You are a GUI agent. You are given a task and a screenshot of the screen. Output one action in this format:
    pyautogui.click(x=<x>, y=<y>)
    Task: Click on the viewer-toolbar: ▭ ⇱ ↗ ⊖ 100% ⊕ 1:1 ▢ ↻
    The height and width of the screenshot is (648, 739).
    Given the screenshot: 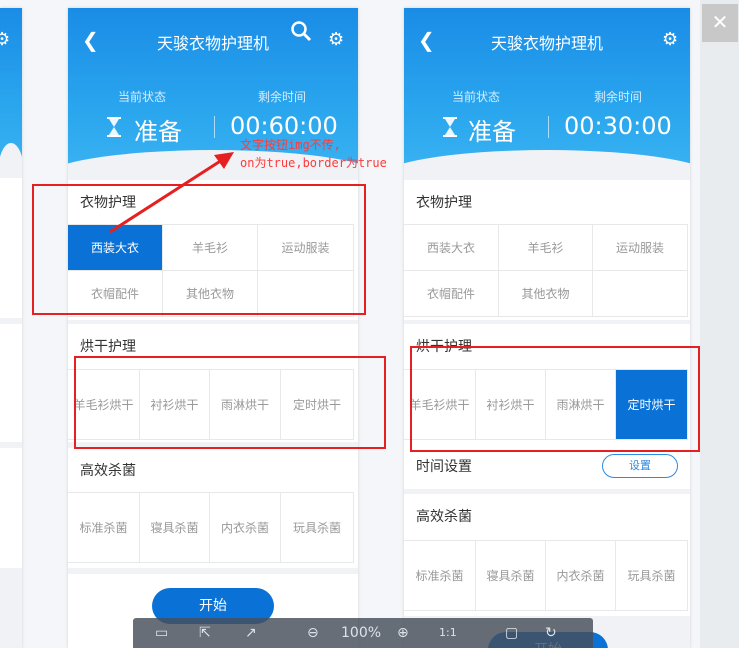 What is the action you would take?
    pyautogui.click(x=363, y=633)
    